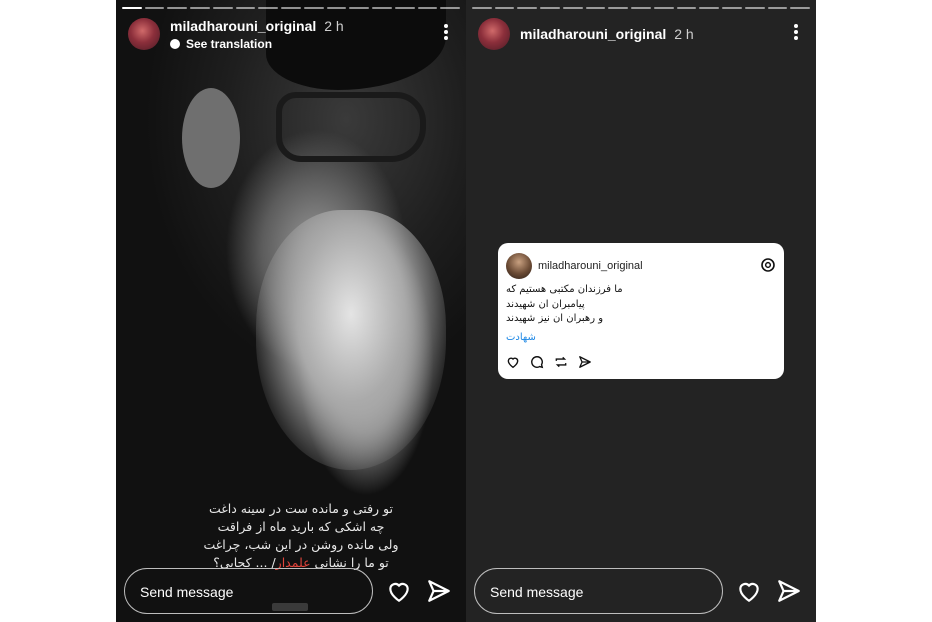  I want to click on poem-line: چه اشکی که بارید ماه از فراقت, so click(301, 526).